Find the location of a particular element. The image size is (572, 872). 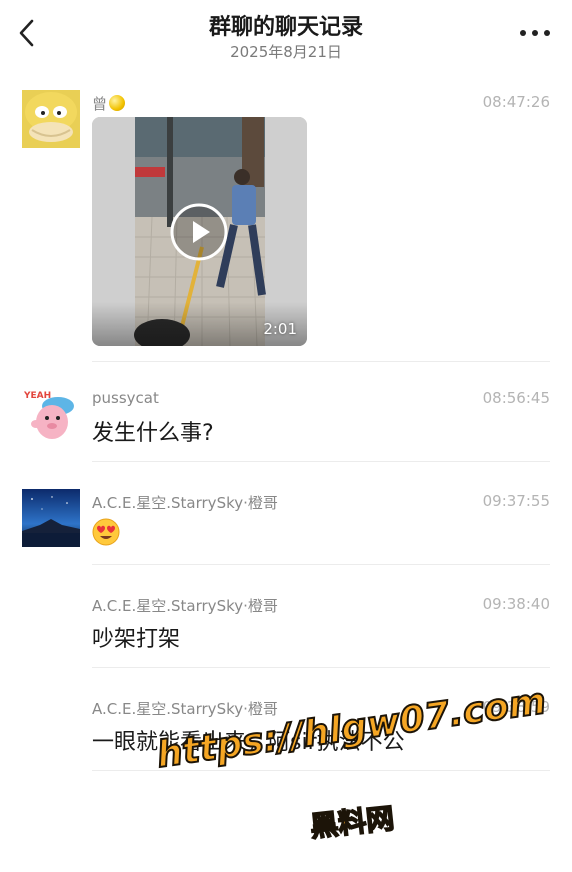

page-title: 群聊的聊天记录 is located at coordinates (285, 27).